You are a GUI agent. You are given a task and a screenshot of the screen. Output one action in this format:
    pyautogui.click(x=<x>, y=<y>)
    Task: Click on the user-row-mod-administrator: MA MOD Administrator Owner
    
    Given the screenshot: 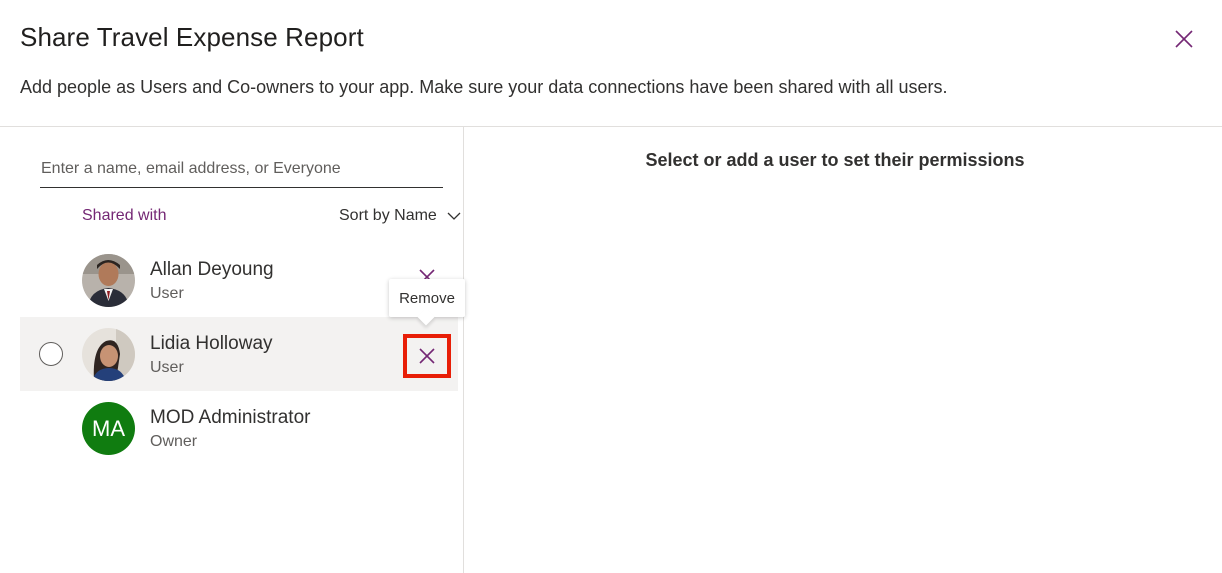 What is the action you would take?
    pyautogui.click(x=239, y=428)
    